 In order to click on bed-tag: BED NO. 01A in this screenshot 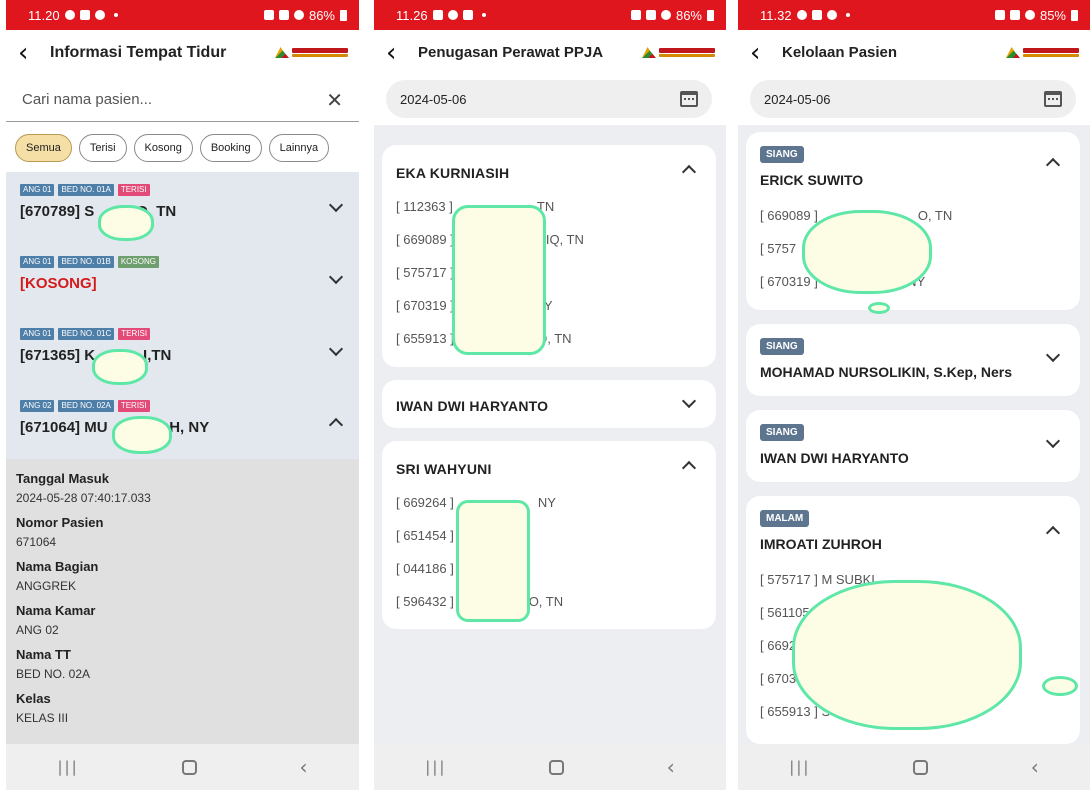, I will do `click(86, 190)`.